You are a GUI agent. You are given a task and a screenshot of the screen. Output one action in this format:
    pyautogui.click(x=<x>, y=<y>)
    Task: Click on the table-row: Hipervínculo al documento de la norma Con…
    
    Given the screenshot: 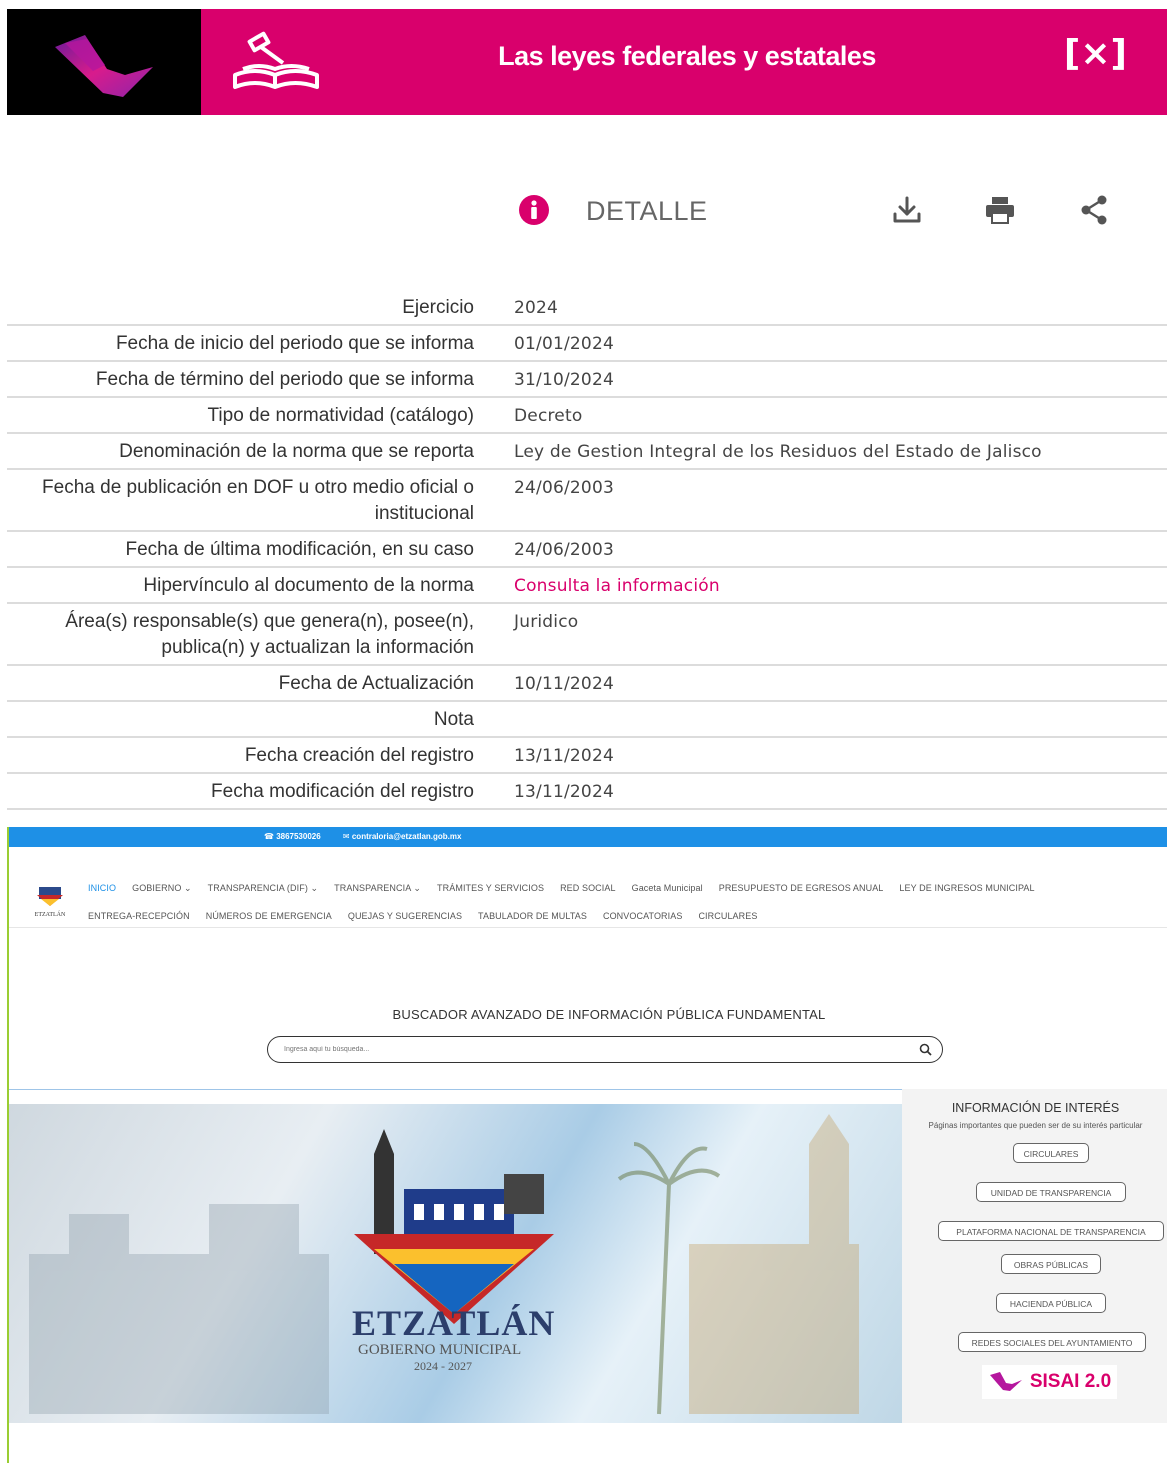 What is the action you would take?
    pyautogui.click(x=587, y=586)
    